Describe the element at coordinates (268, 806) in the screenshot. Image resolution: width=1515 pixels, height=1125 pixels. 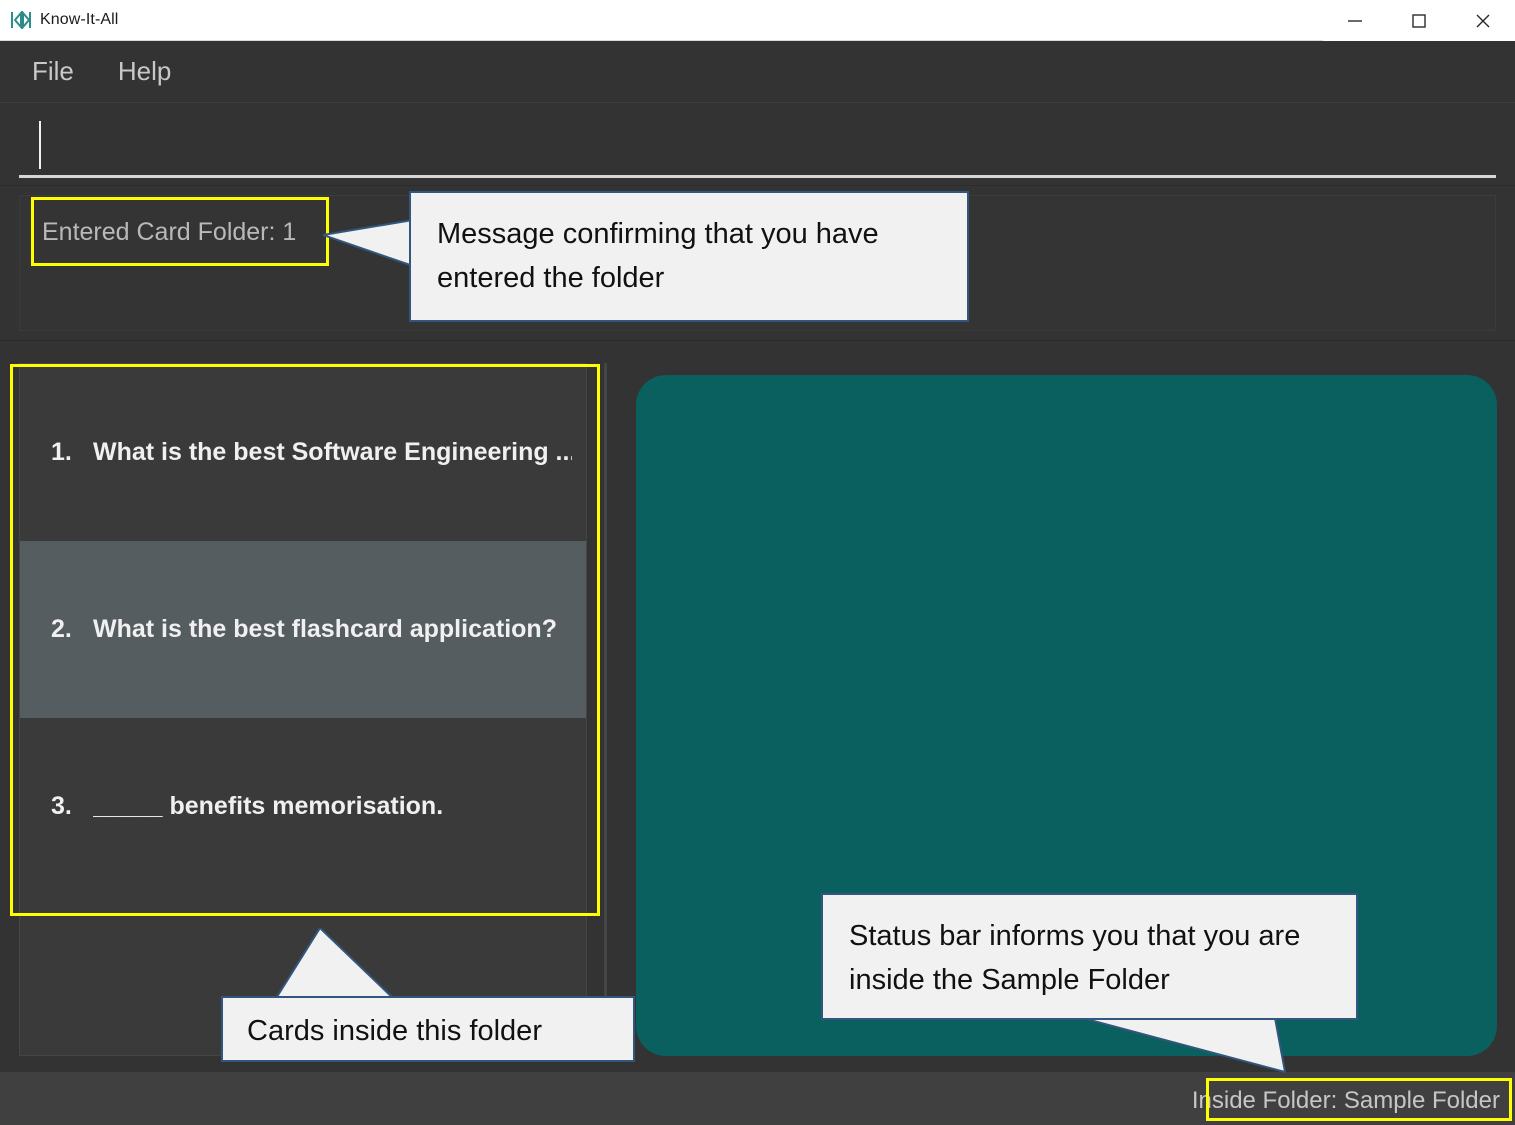
I see `card-item-text: _____ benefits memorisation.` at that location.